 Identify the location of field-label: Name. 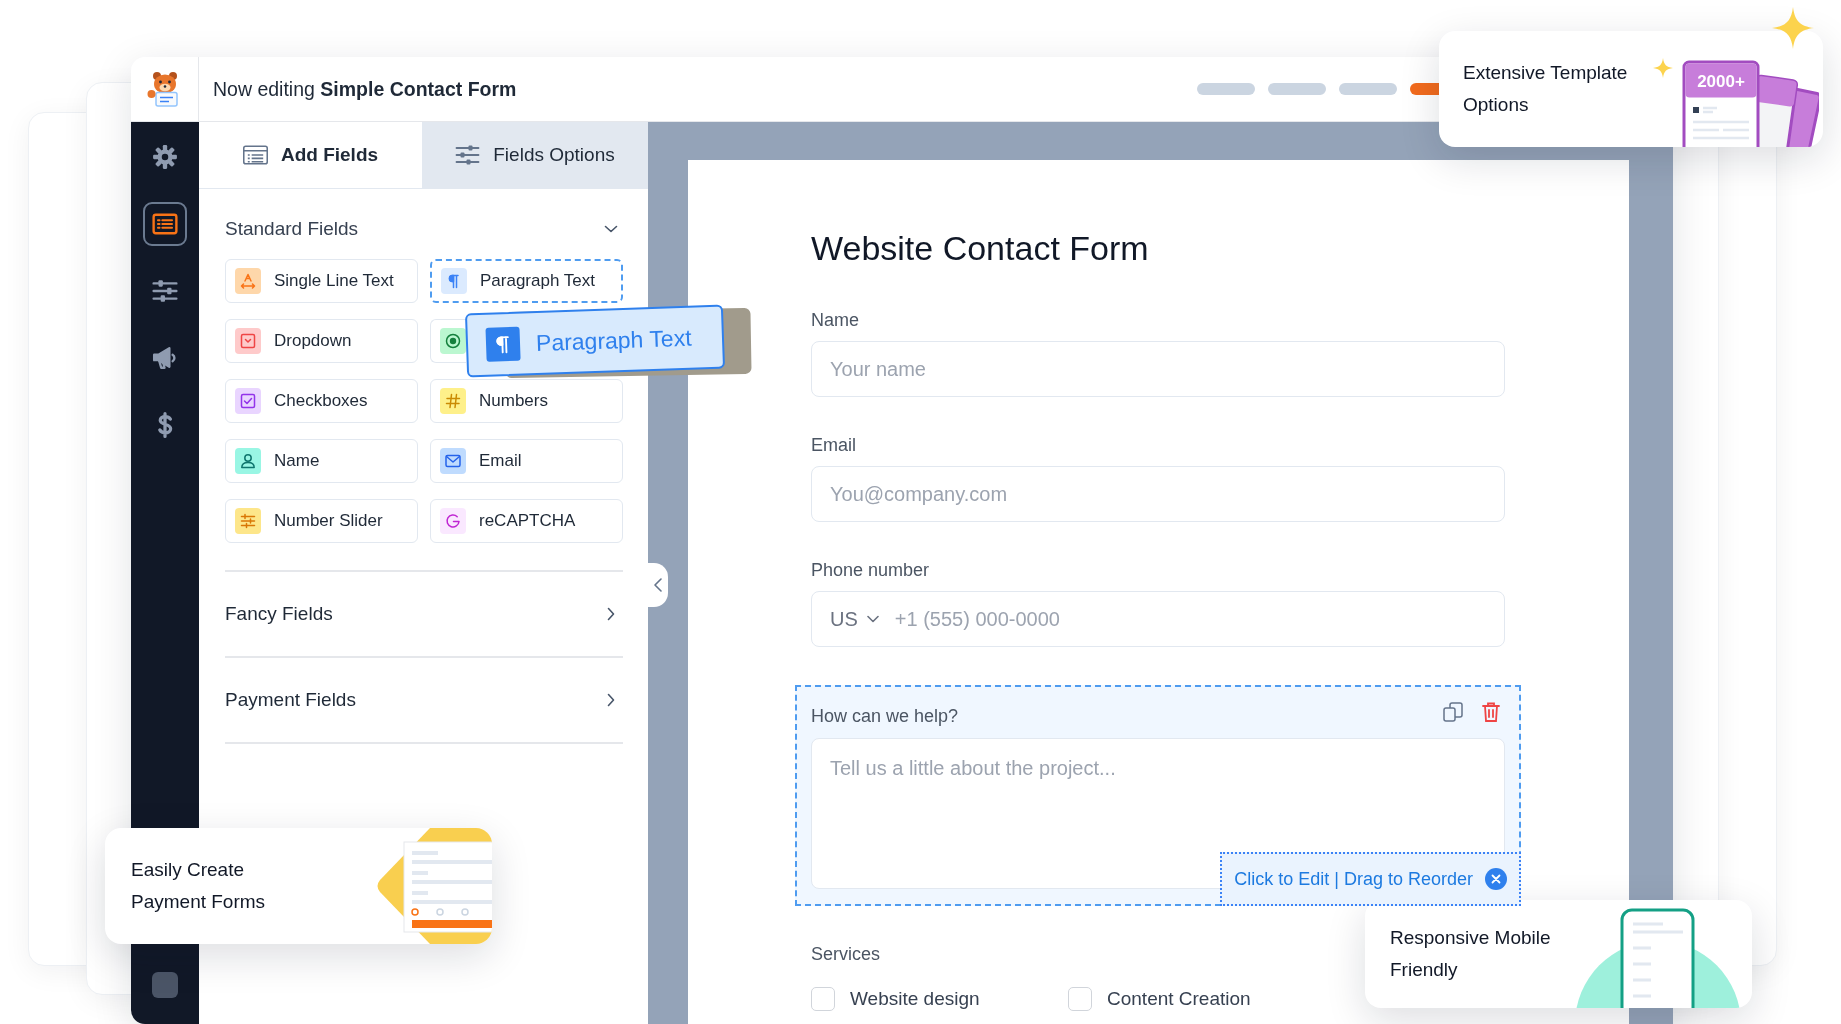
(835, 320).